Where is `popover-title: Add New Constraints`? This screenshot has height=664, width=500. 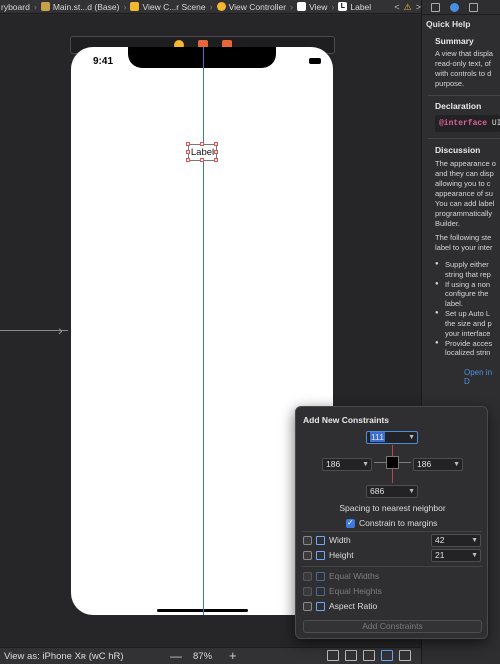 popover-title: Add New Constraints is located at coordinates (346, 420).